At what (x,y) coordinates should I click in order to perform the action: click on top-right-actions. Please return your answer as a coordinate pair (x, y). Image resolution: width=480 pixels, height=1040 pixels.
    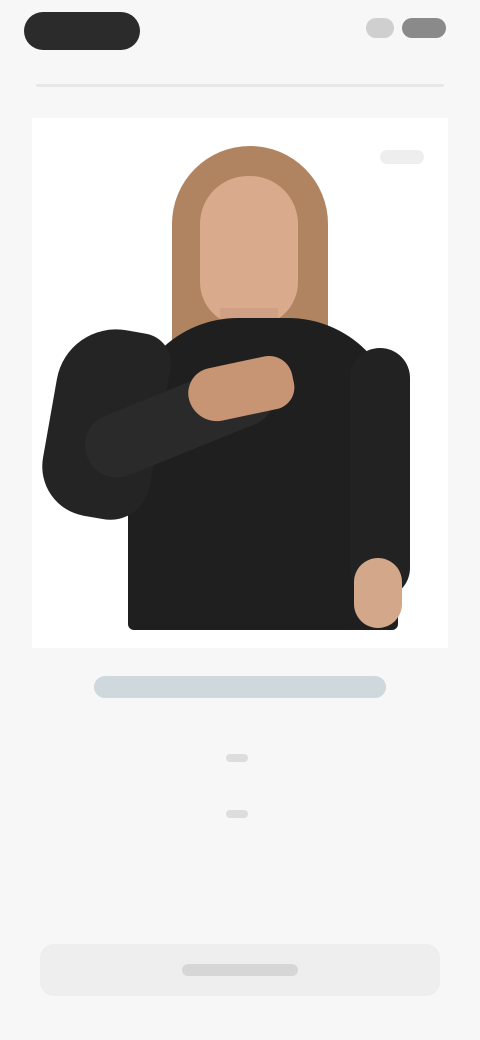
    Looking at the image, I should click on (406, 28).